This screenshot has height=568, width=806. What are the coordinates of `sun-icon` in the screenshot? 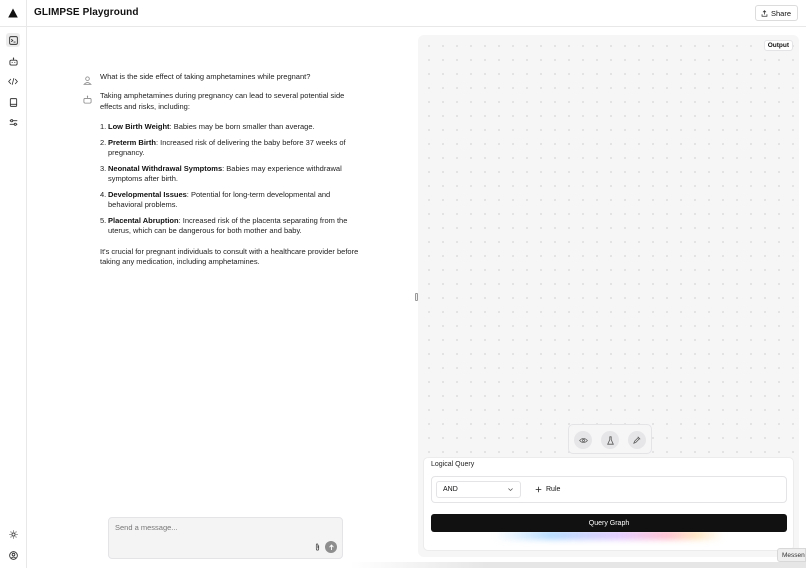 It's located at (13, 534).